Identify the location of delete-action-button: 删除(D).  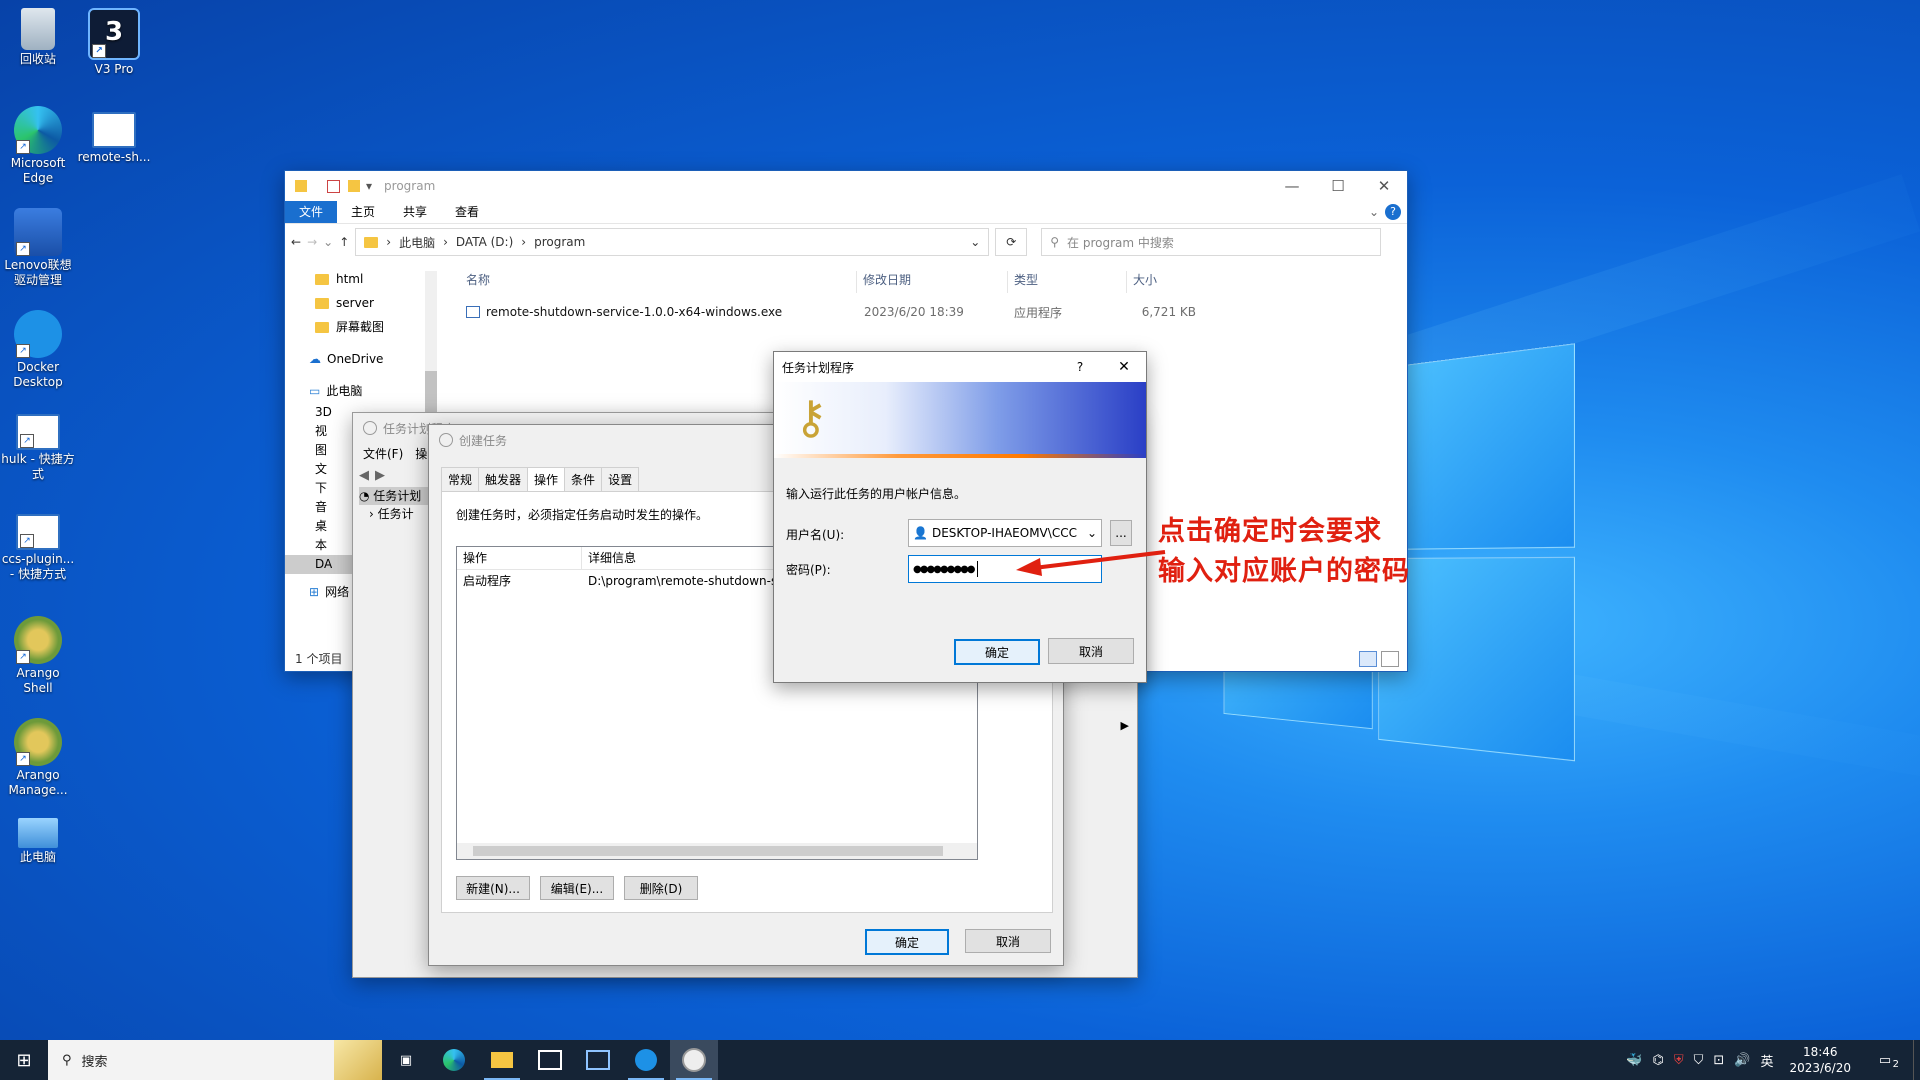
(661, 888).